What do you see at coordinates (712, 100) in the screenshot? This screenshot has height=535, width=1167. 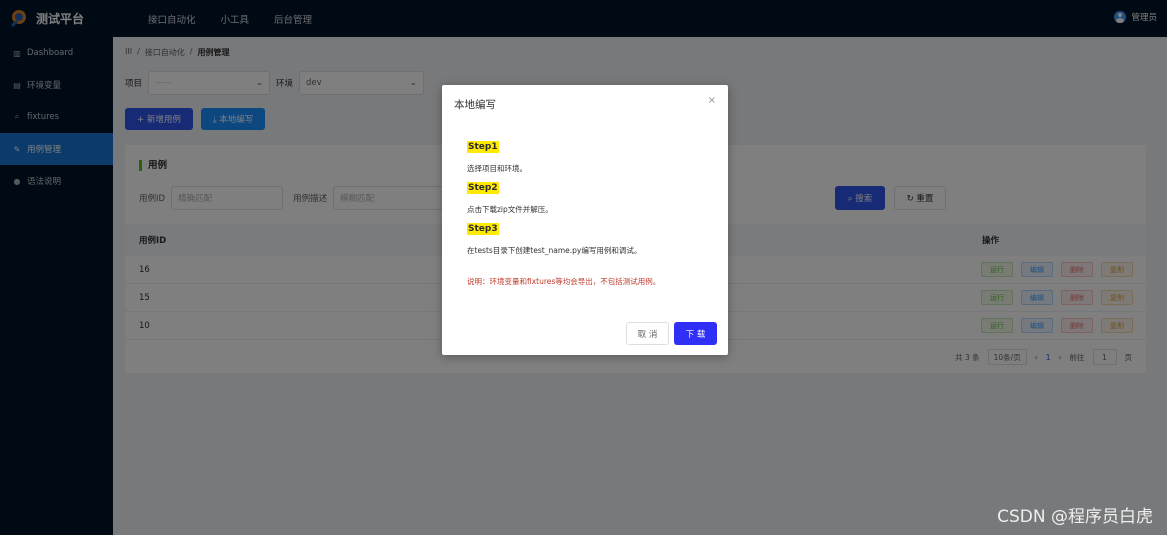 I see `close-icon: ×` at bounding box center [712, 100].